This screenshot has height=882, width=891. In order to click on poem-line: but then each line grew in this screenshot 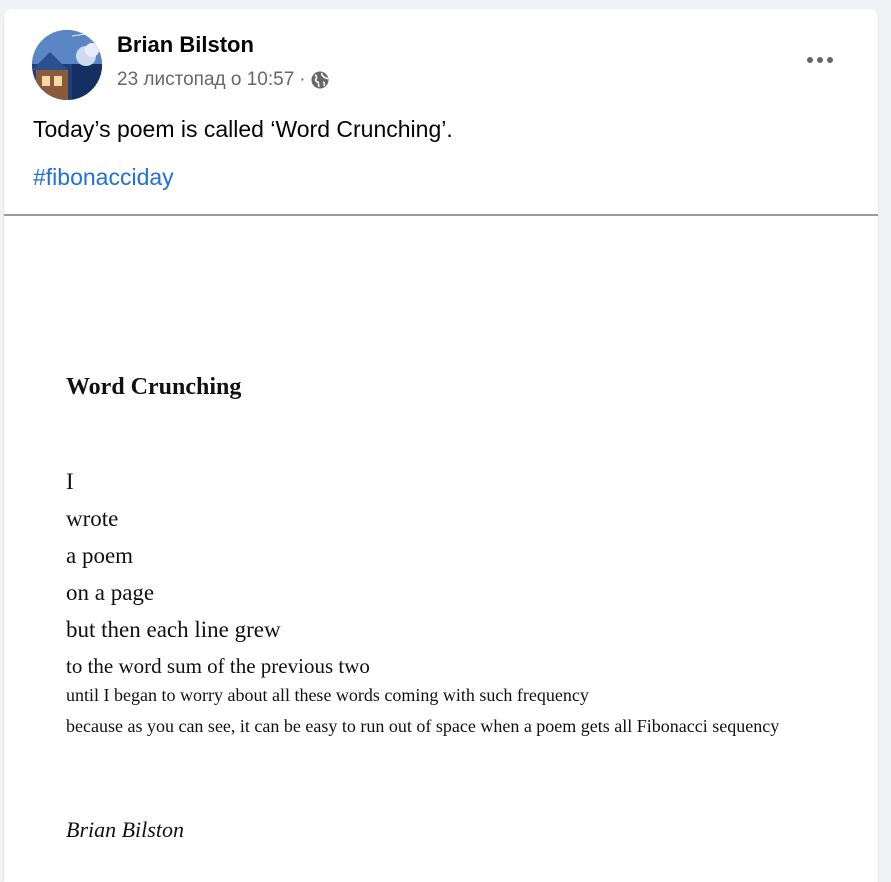, I will do `click(173, 629)`.